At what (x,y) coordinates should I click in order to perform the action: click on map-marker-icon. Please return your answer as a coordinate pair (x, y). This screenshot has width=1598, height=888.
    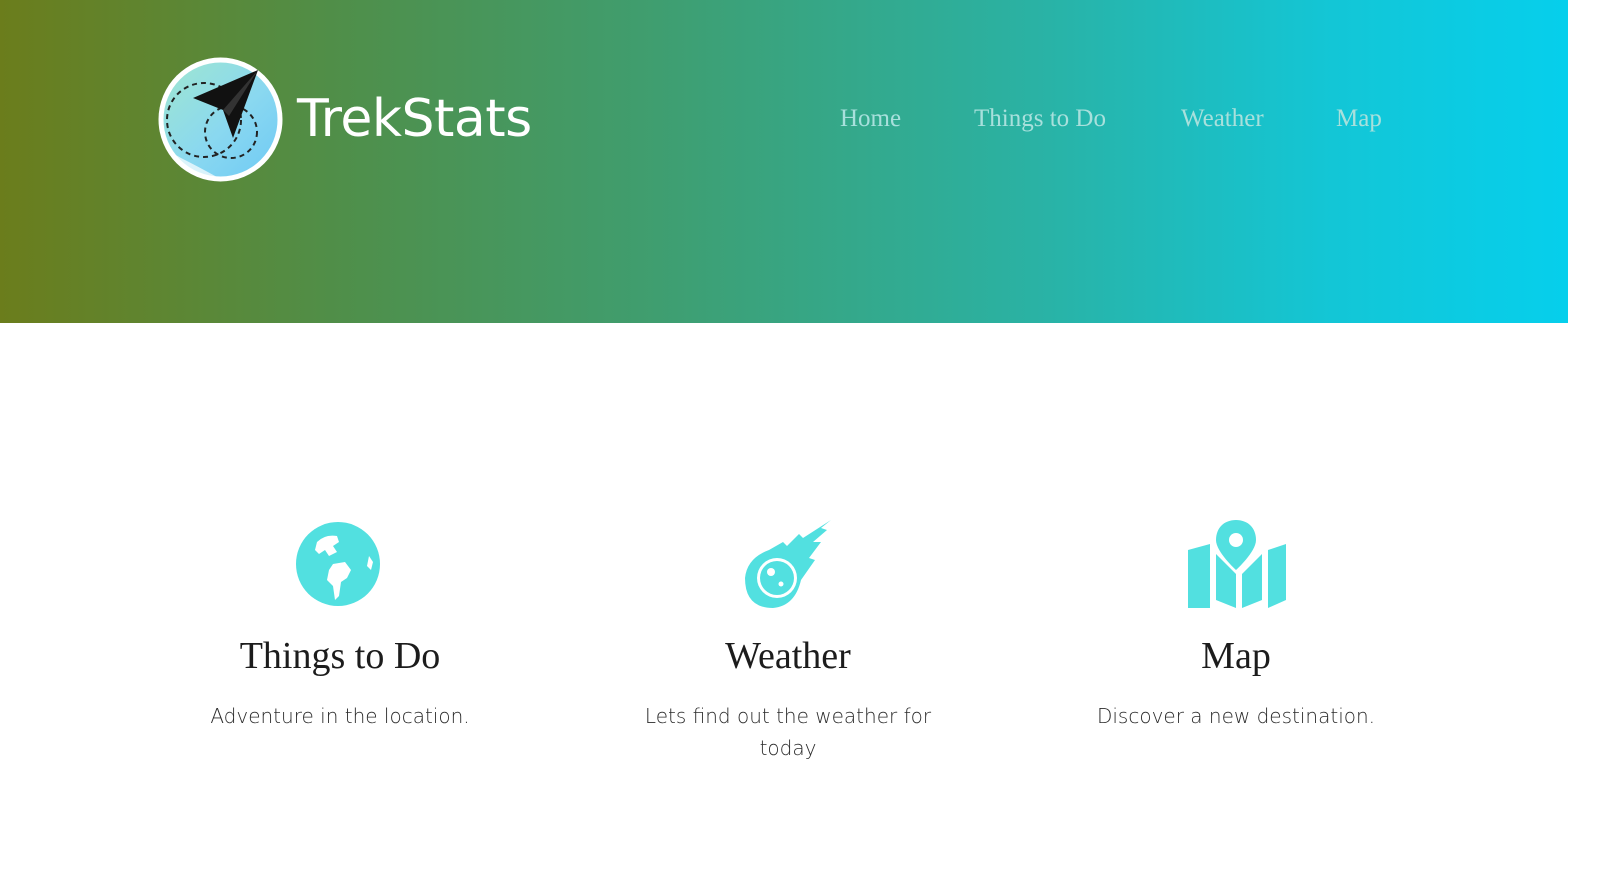
    Looking at the image, I should click on (1237, 564).